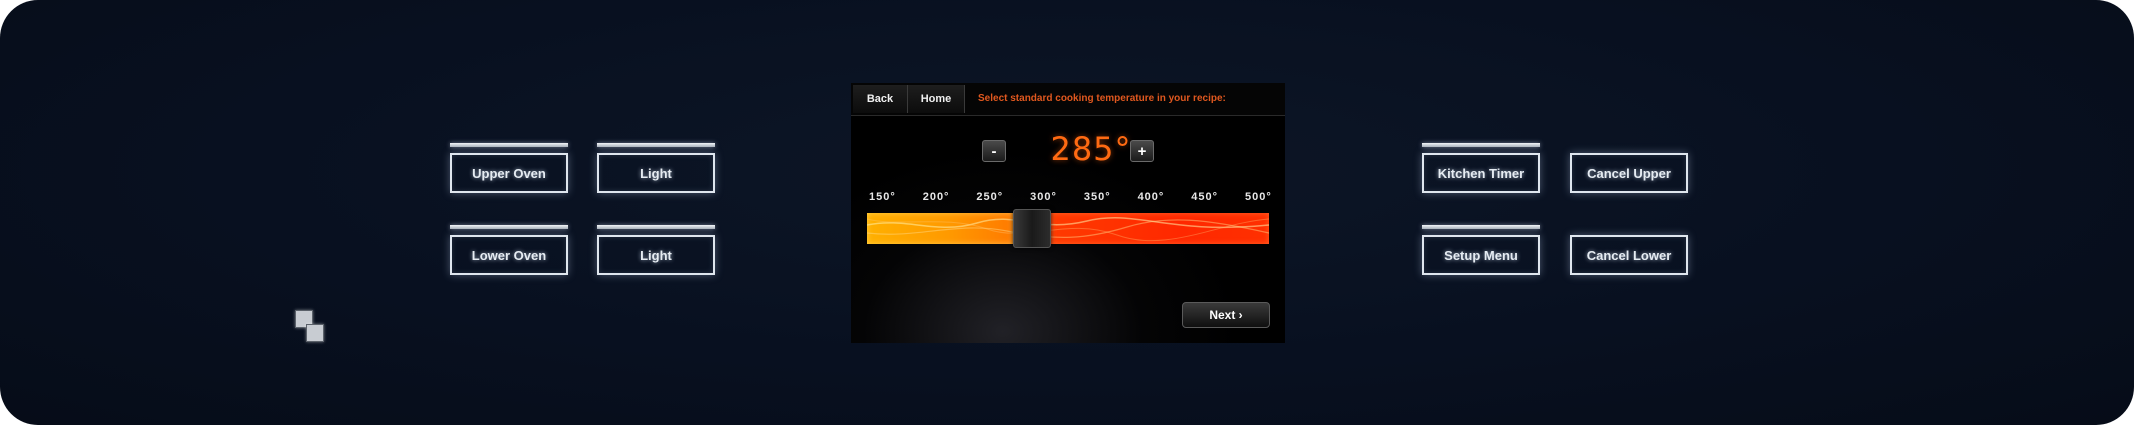 The height and width of the screenshot is (425, 2134). I want to click on upper-light-button: Light, so click(656, 173).